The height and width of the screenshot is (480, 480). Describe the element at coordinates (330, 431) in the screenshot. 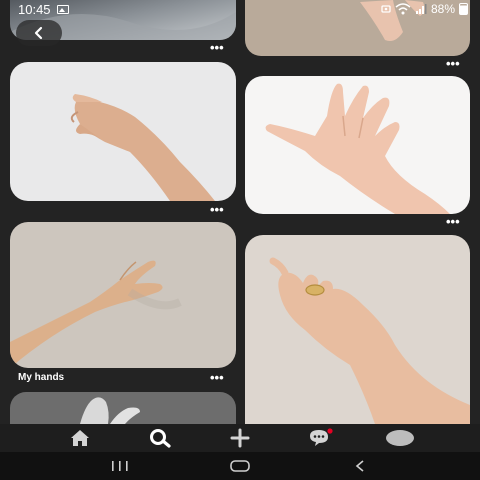

I see `notification-dot` at that location.